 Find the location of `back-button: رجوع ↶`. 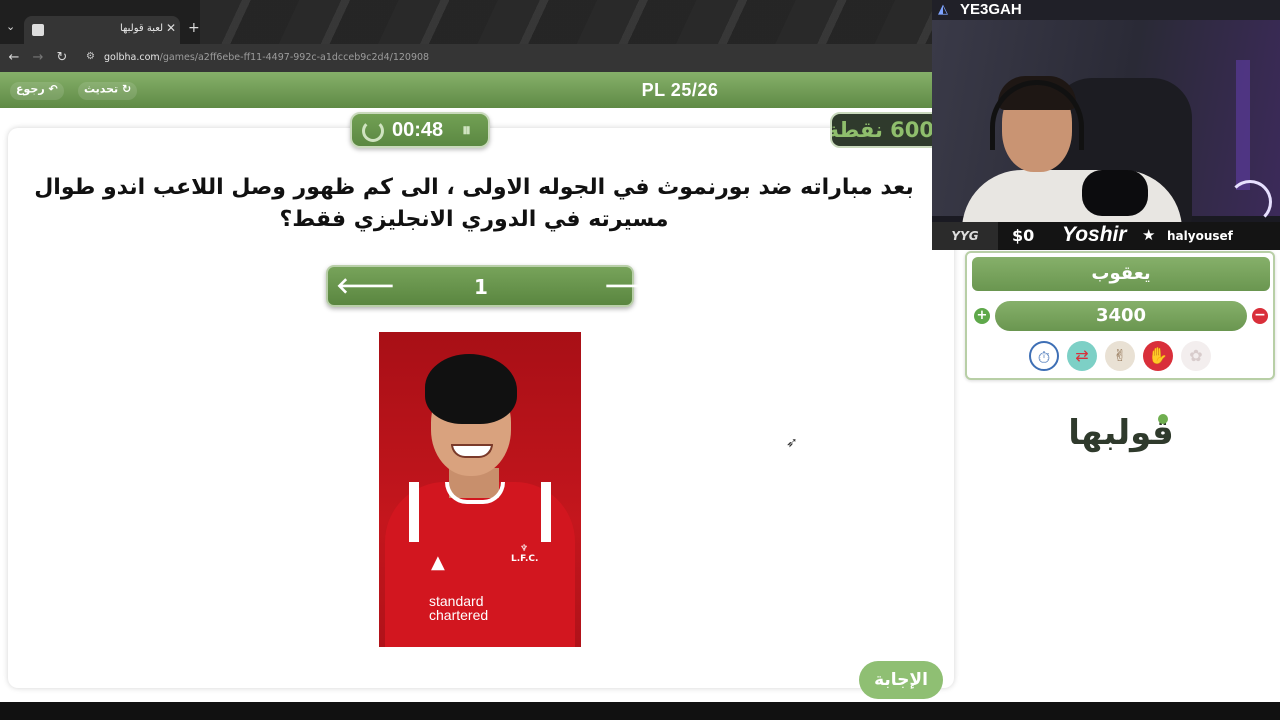

back-button: رجوع ↶ is located at coordinates (37, 91).